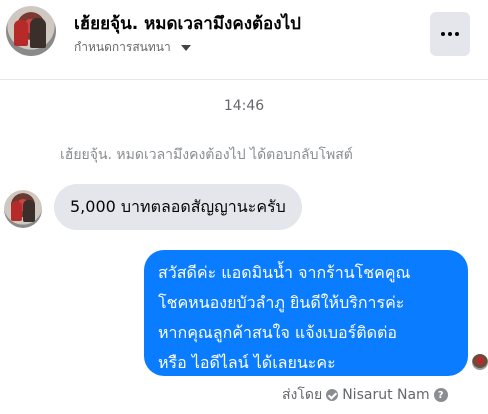  What do you see at coordinates (332, 395) in the screenshot?
I see `check-circle-icon` at bounding box center [332, 395].